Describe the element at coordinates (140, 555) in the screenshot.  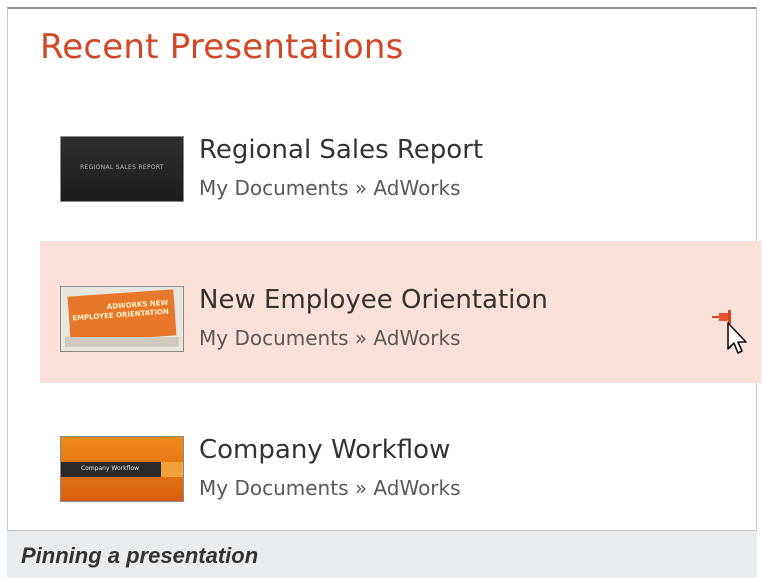
I see `figure-caption: Pinning a presentation` at that location.